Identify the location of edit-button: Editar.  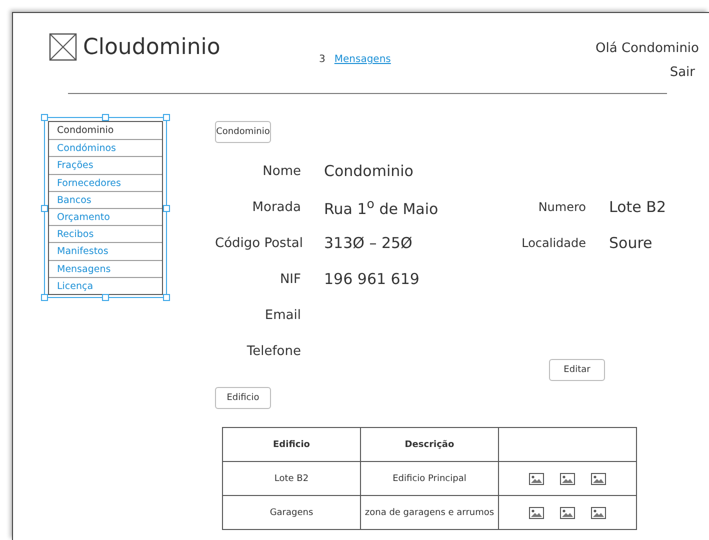
(577, 370).